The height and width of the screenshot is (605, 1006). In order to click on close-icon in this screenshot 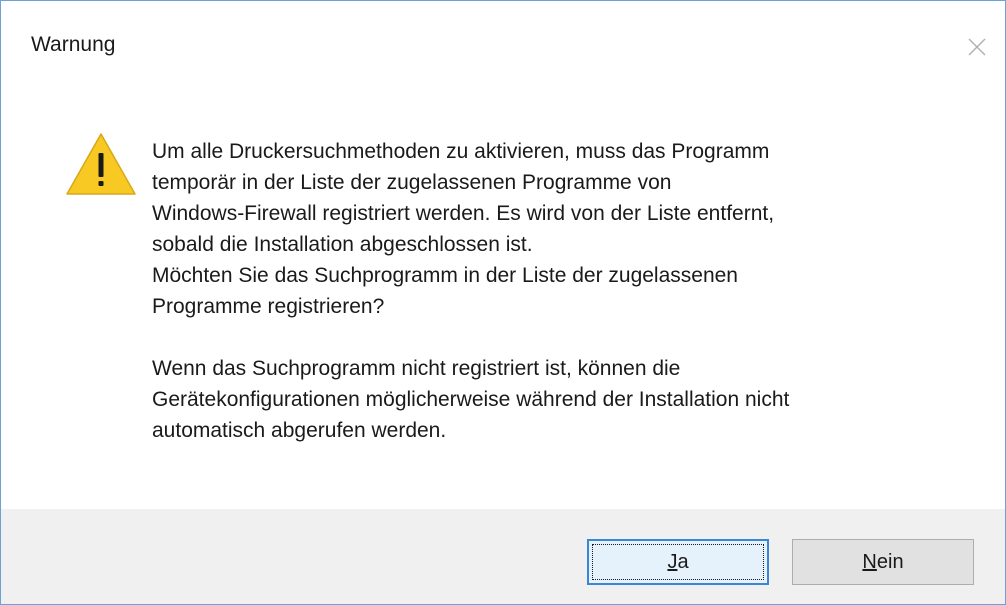, I will do `click(977, 47)`.